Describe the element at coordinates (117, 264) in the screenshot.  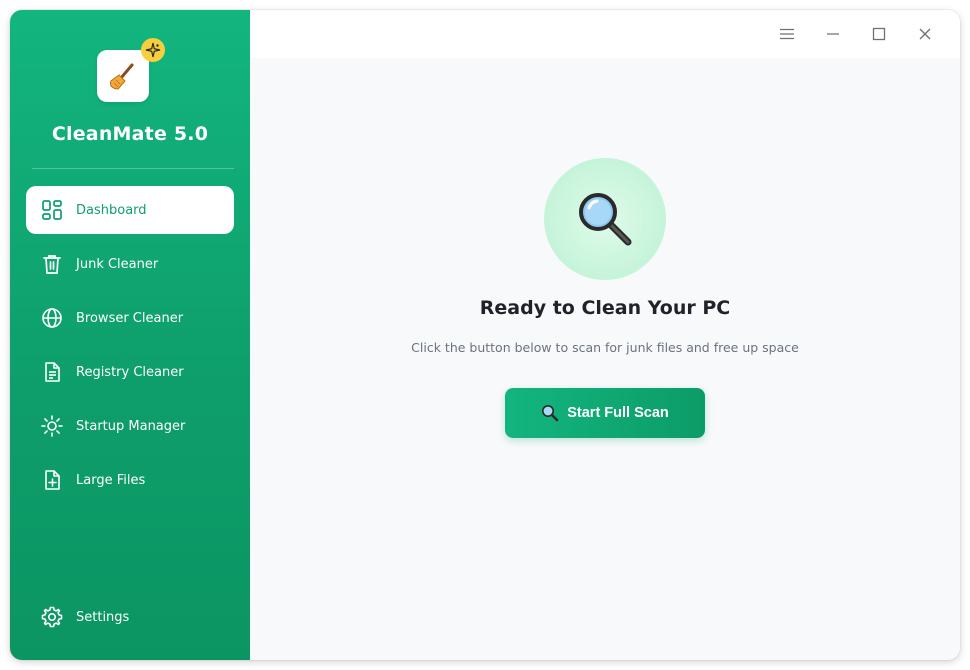
I see `sidebar-item-label: Junk Cleaner` at that location.